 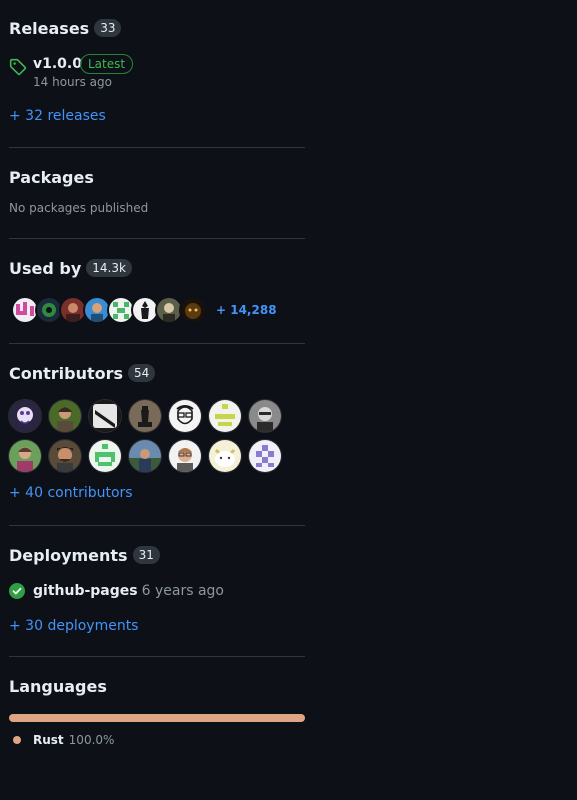 I want to click on contributors-section: Contributors 54 + 40 contributors, so click(x=157, y=435).